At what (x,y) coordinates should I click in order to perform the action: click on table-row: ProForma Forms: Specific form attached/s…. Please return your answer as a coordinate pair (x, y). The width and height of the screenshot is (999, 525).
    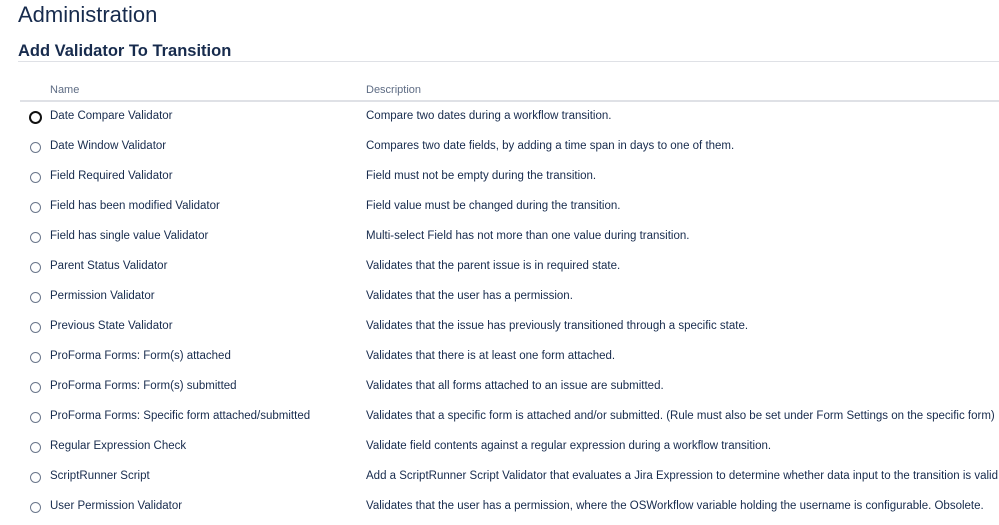
    Looking at the image, I should click on (509, 419).